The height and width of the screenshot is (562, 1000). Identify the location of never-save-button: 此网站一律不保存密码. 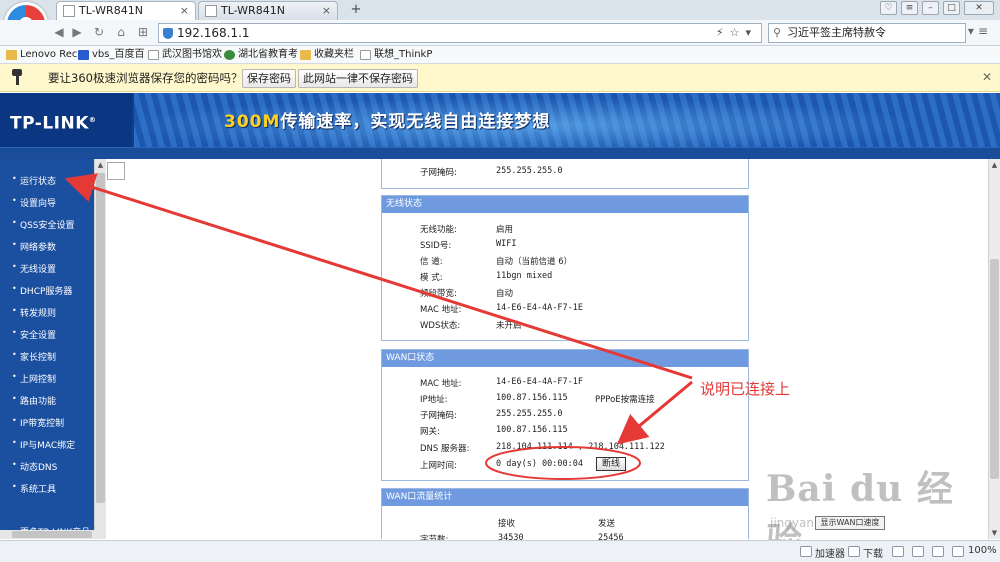
(358, 78).